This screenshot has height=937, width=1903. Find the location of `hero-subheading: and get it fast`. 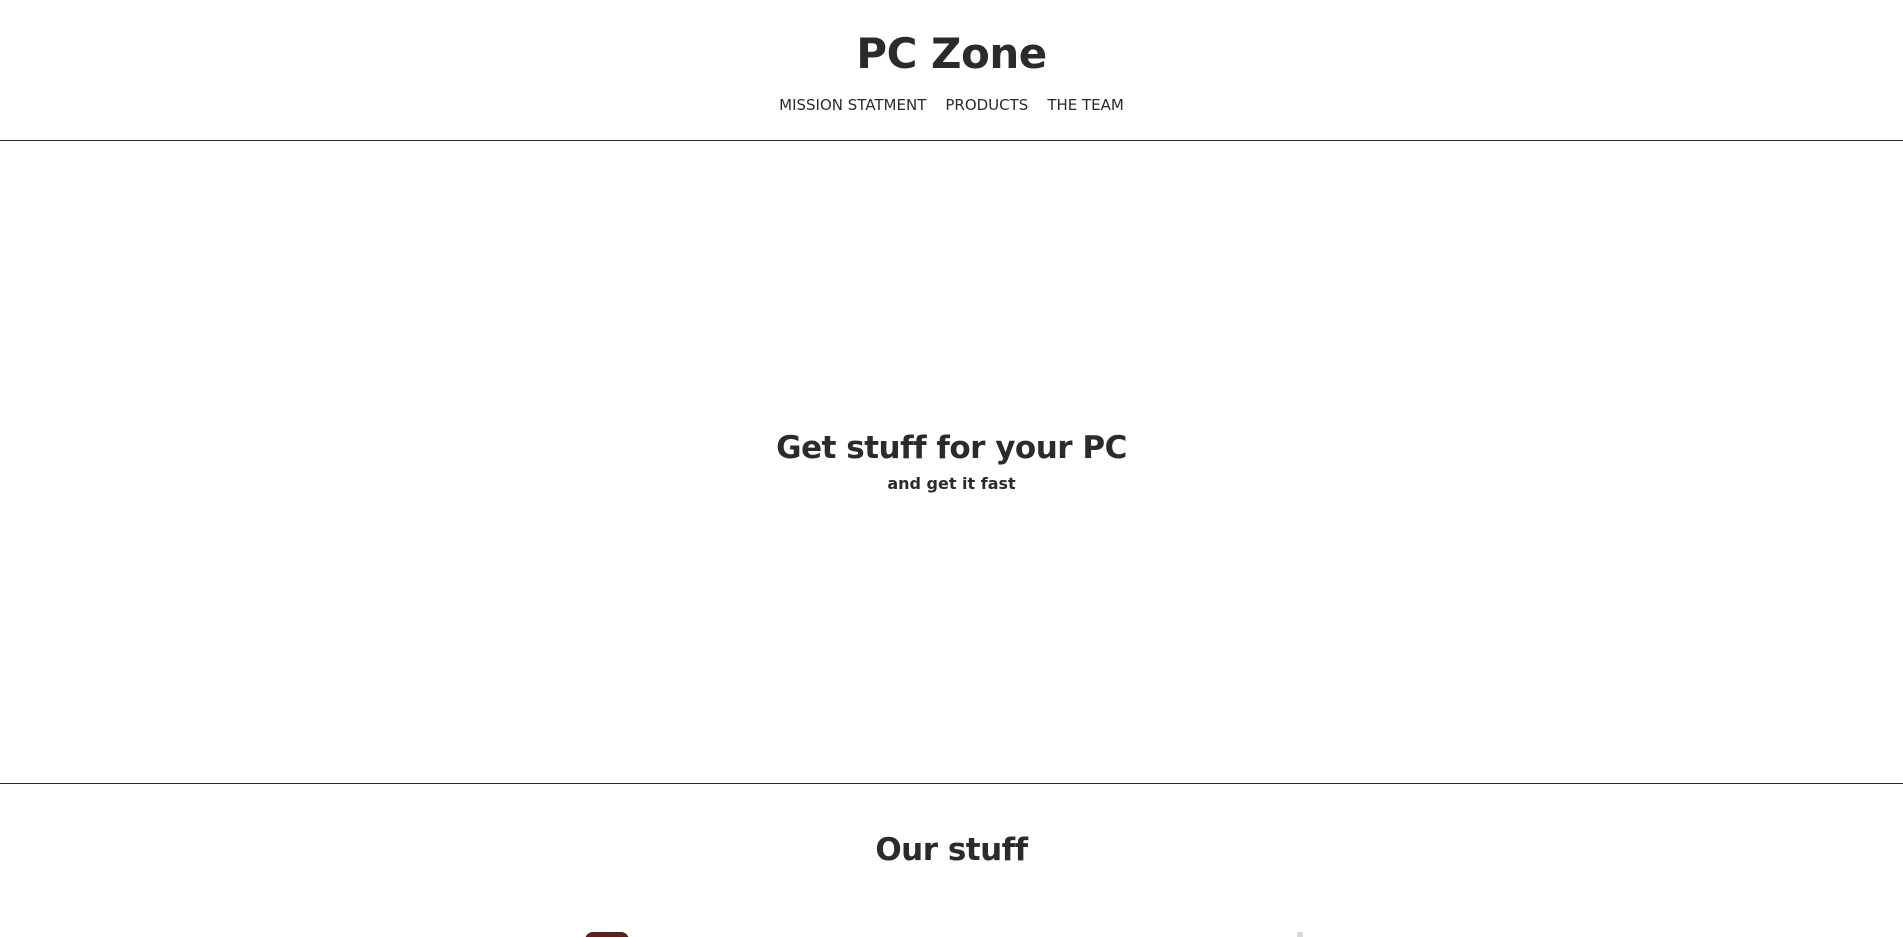

hero-subheading: and get it fast is located at coordinates (951, 483).